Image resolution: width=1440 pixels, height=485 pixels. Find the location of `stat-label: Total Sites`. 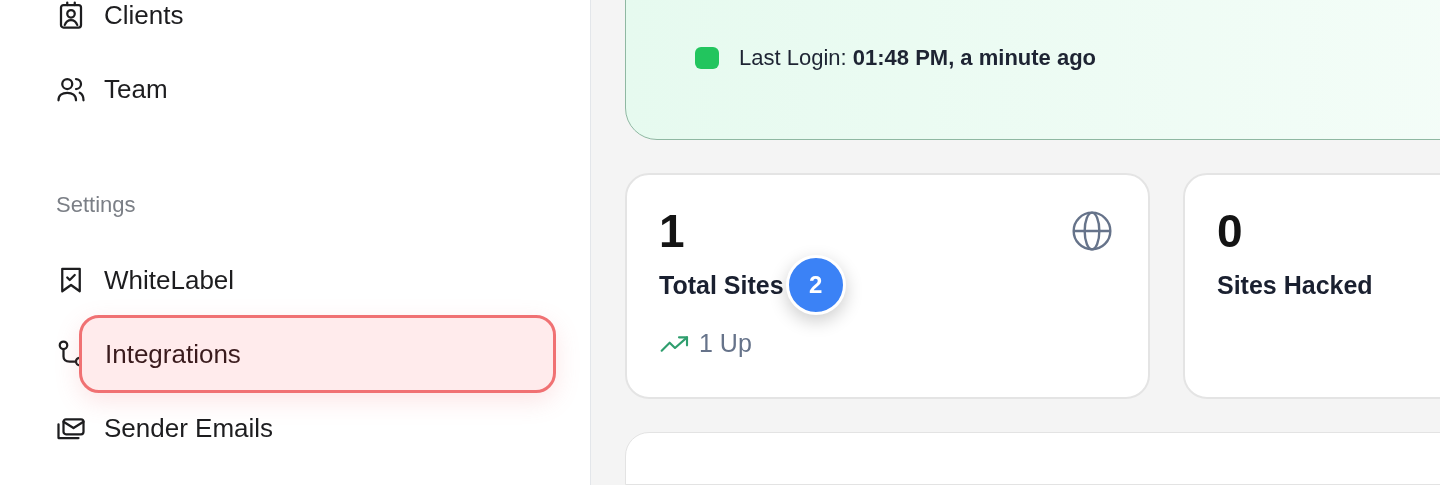

stat-label: Total Sites is located at coordinates (721, 285).